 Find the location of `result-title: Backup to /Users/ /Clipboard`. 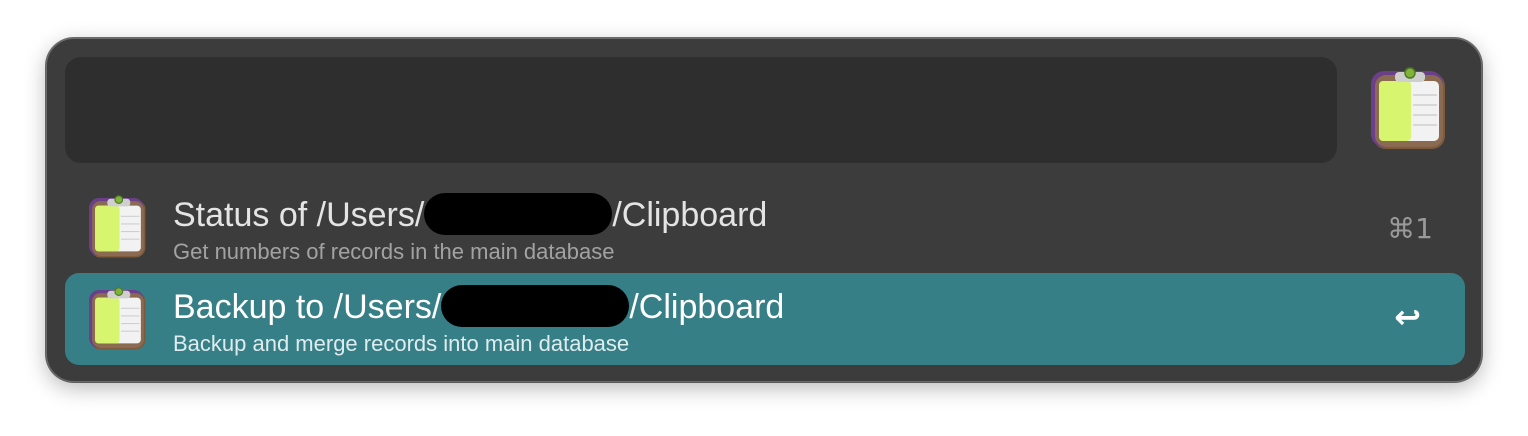

result-title: Backup to /Users/ /Clipboard is located at coordinates (478, 306).